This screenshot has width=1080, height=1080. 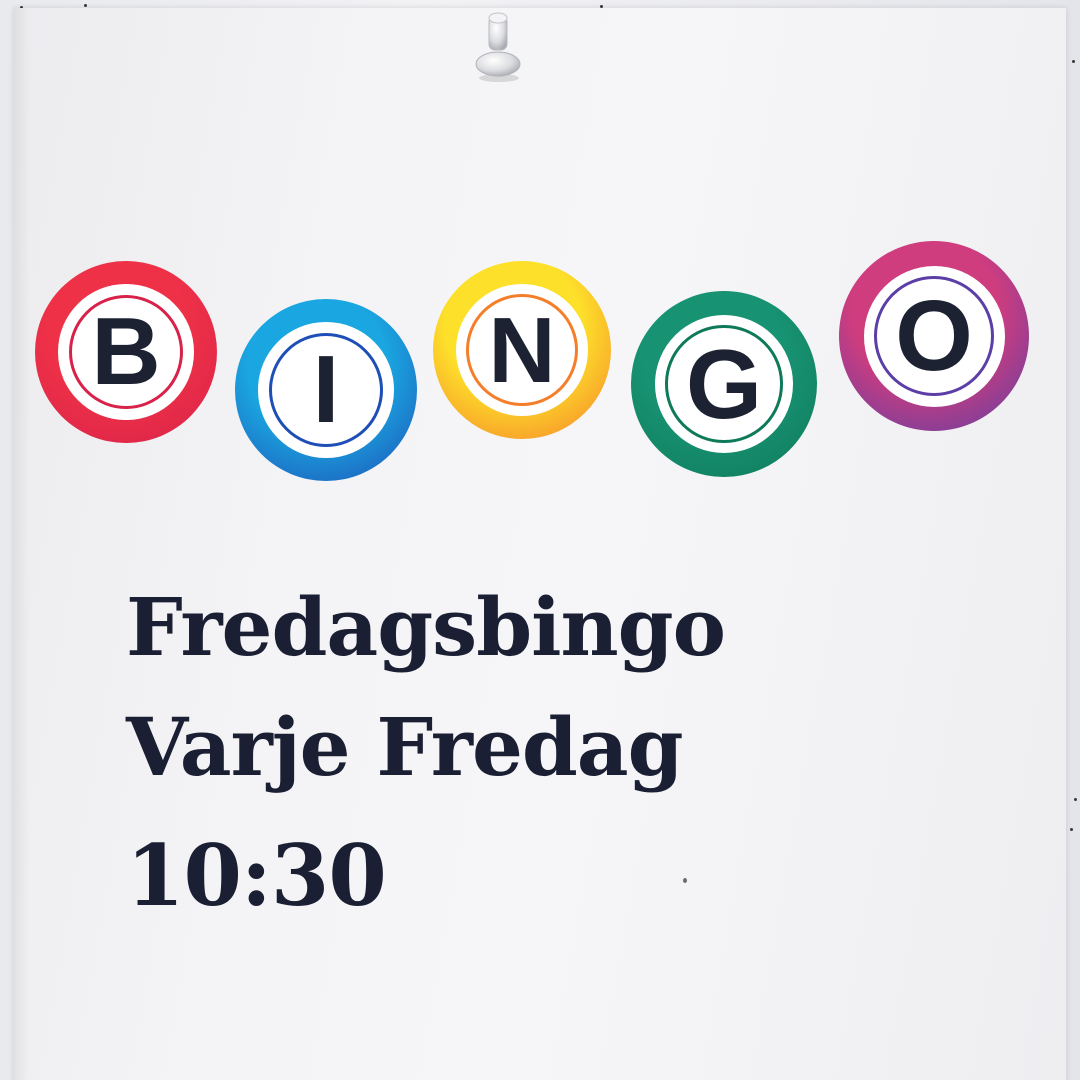 I want to click on bingo-ball-g: G, so click(x=724, y=384).